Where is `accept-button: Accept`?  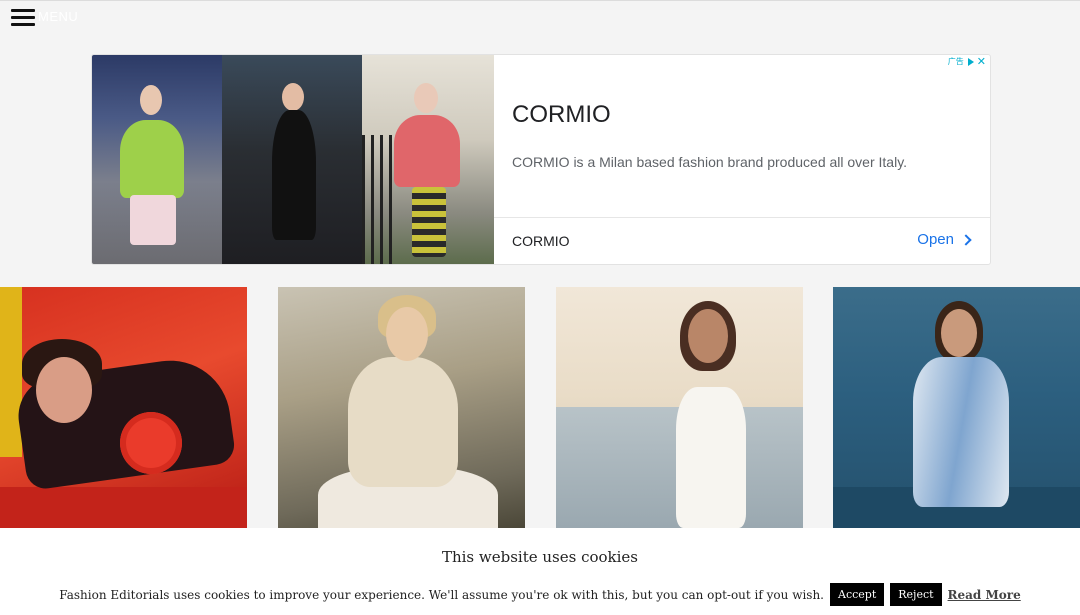
accept-button: Accept is located at coordinates (857, 594).